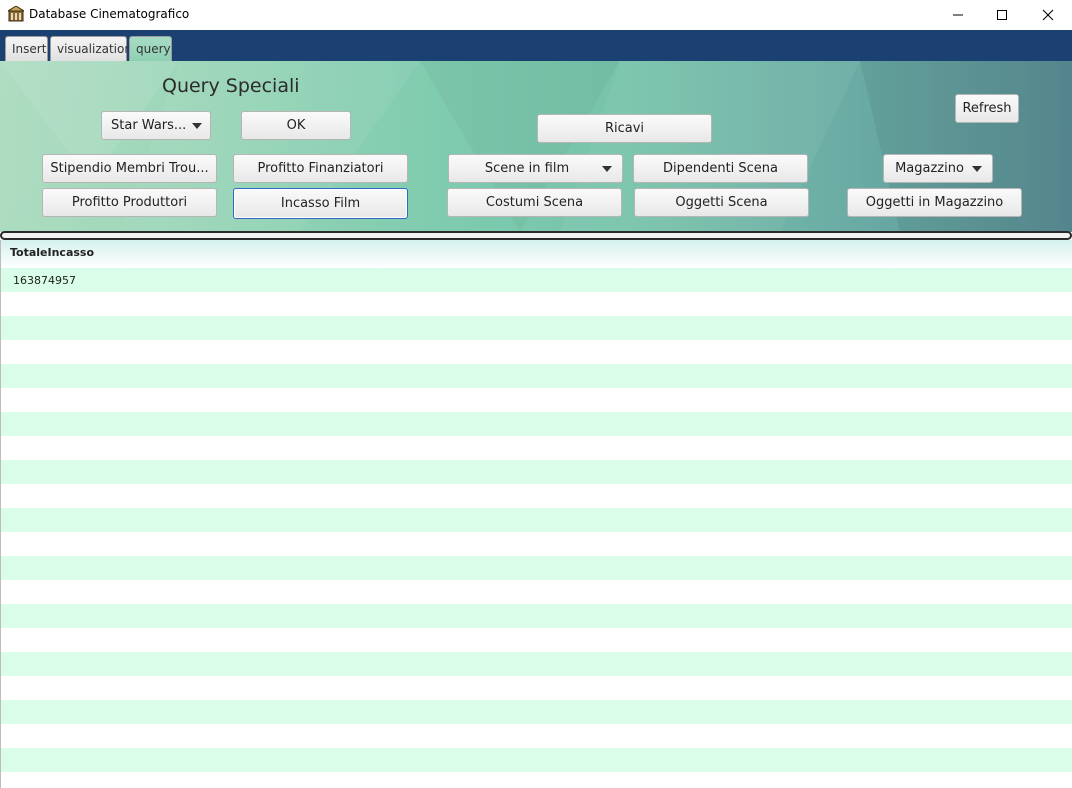  I want to click on maximize-button, so click(1002, 15).